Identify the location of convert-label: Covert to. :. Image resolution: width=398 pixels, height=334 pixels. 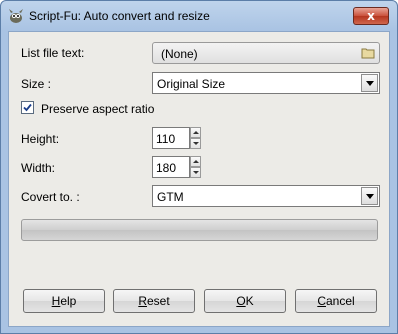
(50, 197).